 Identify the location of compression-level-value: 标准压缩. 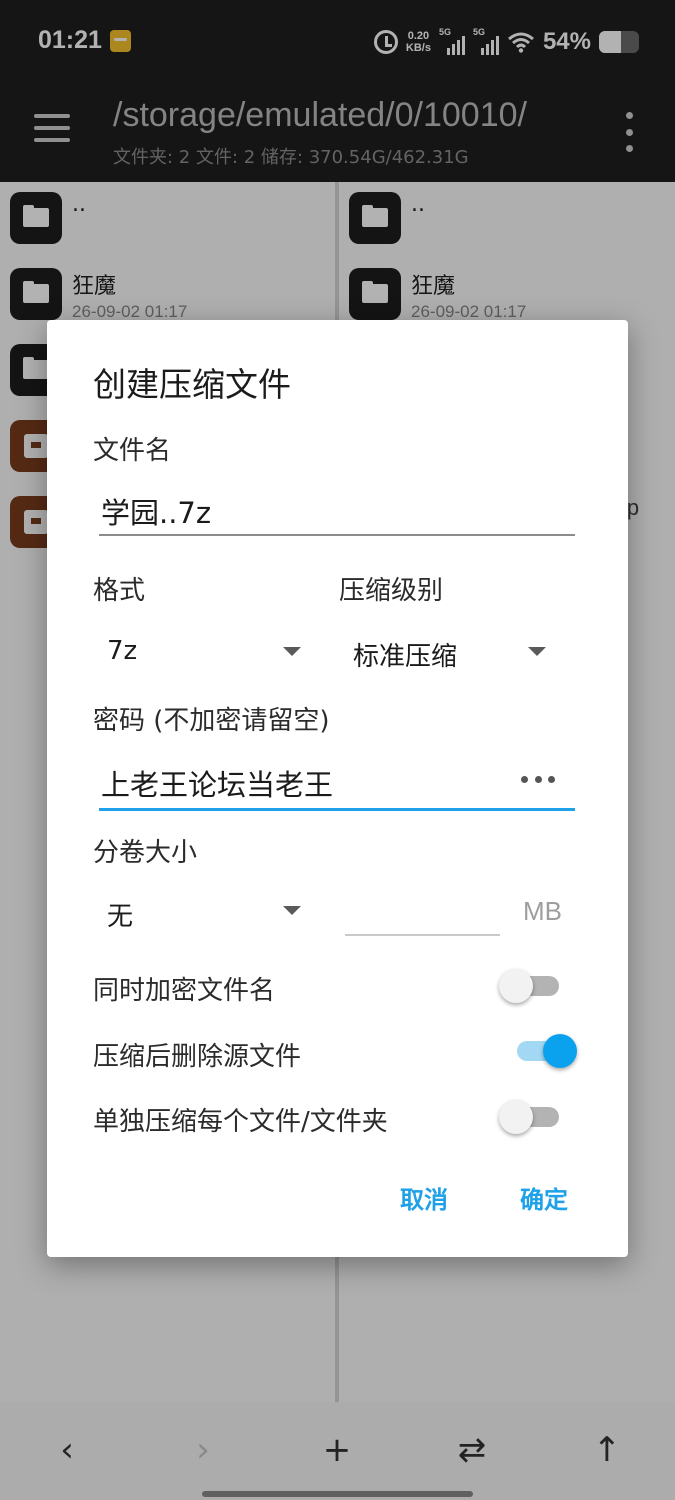
(405, 657).